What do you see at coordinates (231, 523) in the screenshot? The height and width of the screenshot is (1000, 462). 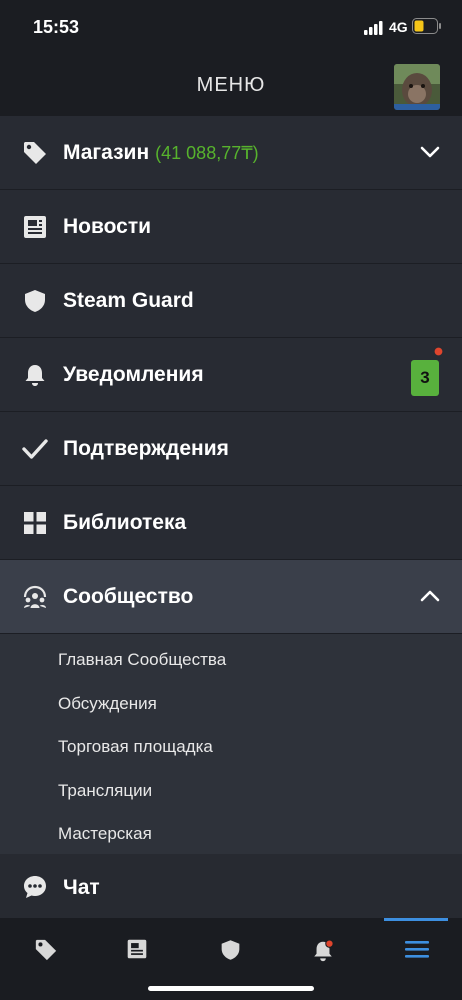 I see `menu-item-library: Библиотека` at bounding box center [231, 523].